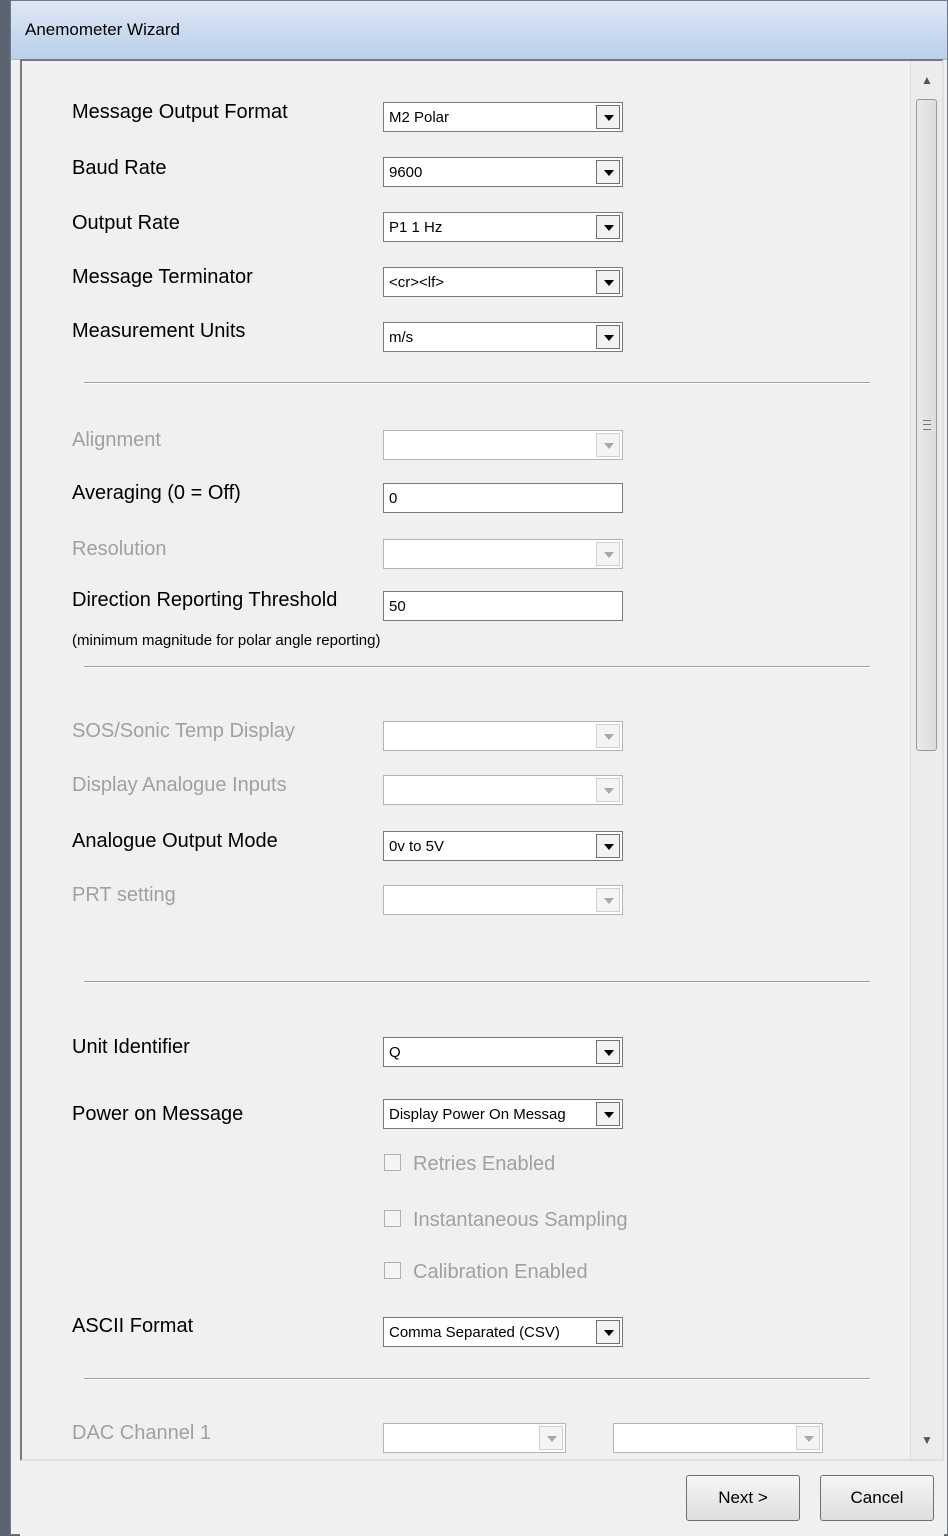 Image resolution: width=948 pixels, height=1536 pixels. Describe the element at coordinates (718, 1438) in the screenshot. I see `dac-channel-1-select-b` at that location.